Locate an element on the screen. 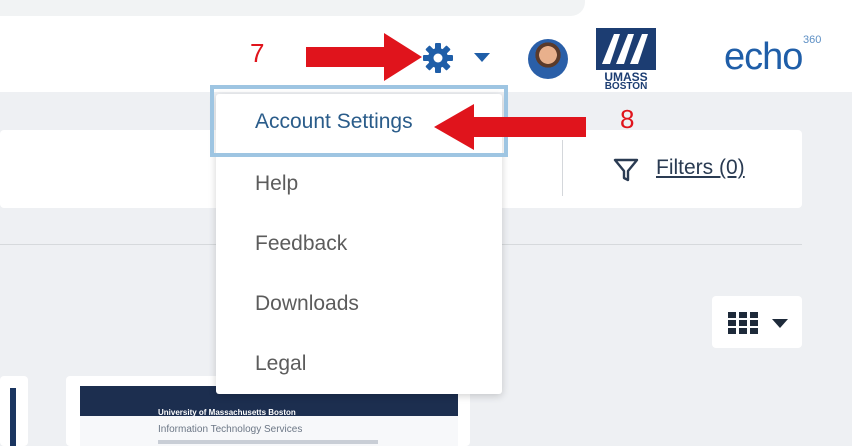  address-bar is located at coordinates (292, 8).